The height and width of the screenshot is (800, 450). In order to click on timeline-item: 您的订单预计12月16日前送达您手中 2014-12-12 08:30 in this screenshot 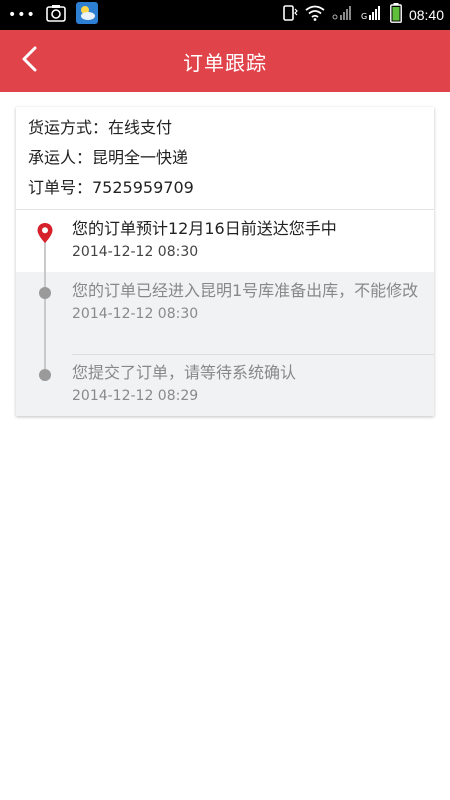, I will do `click(225, 241)`.